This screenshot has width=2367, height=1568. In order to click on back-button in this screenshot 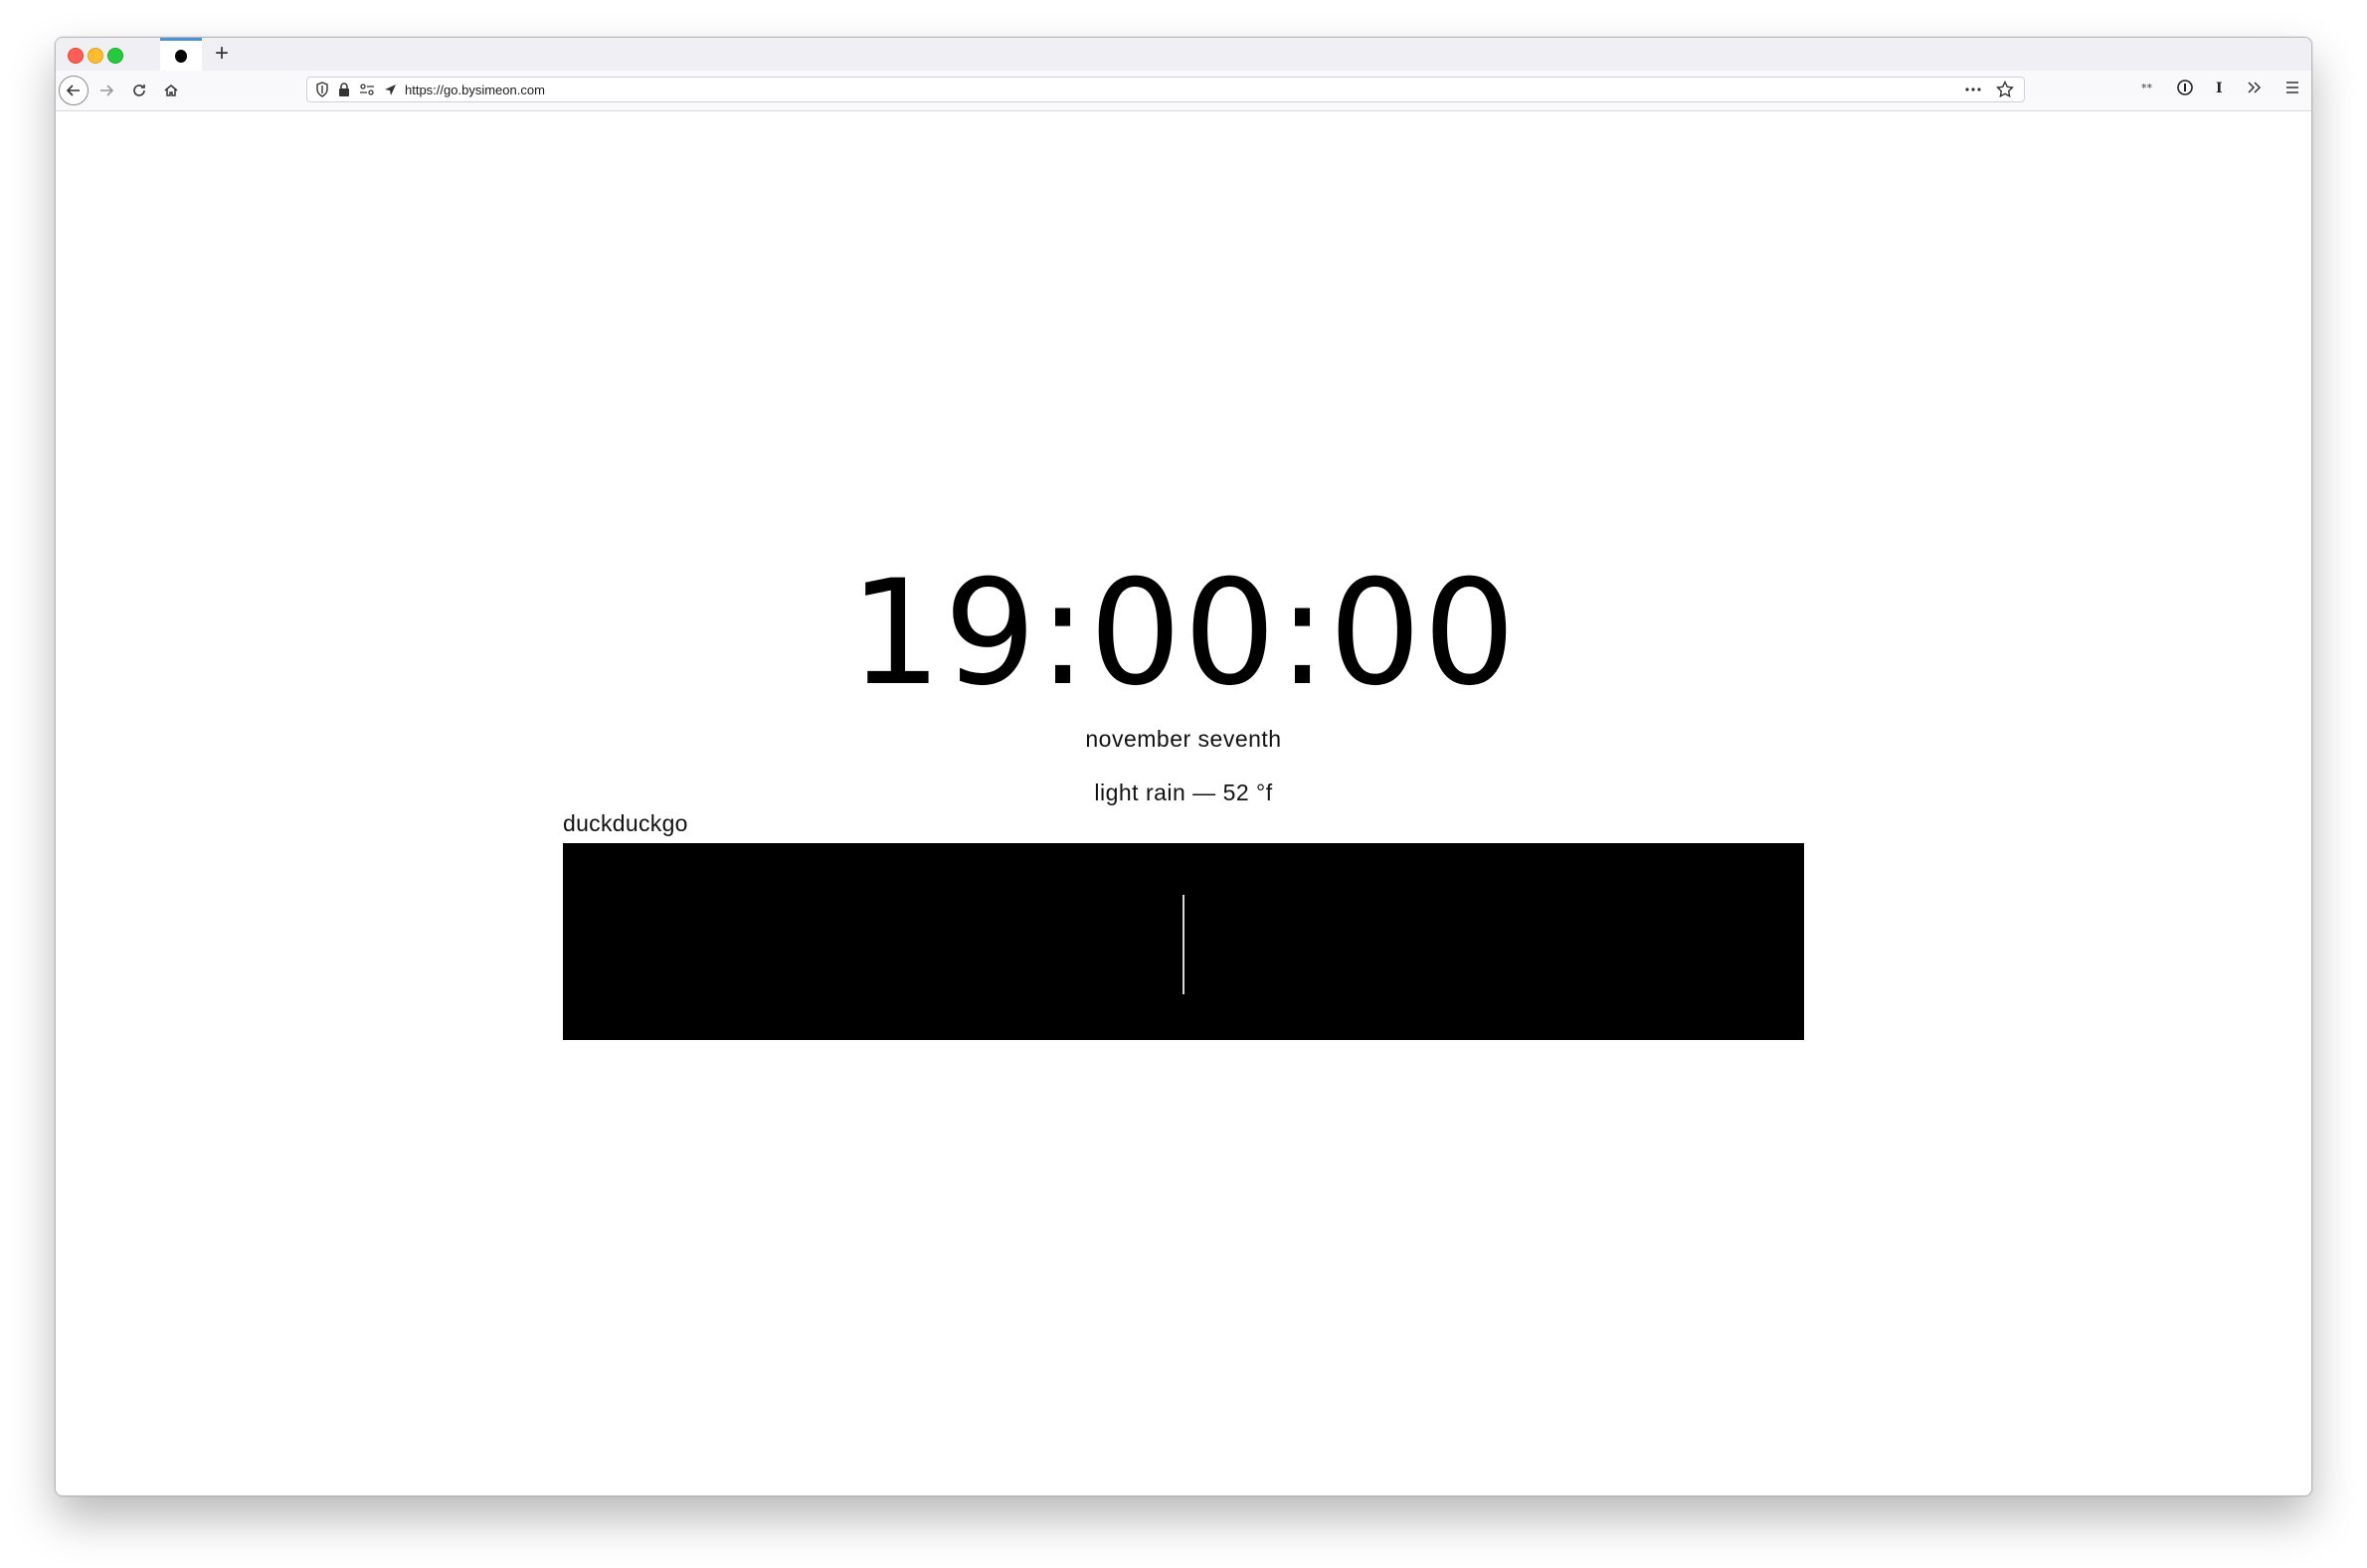, I will do `click(74, 90)`.